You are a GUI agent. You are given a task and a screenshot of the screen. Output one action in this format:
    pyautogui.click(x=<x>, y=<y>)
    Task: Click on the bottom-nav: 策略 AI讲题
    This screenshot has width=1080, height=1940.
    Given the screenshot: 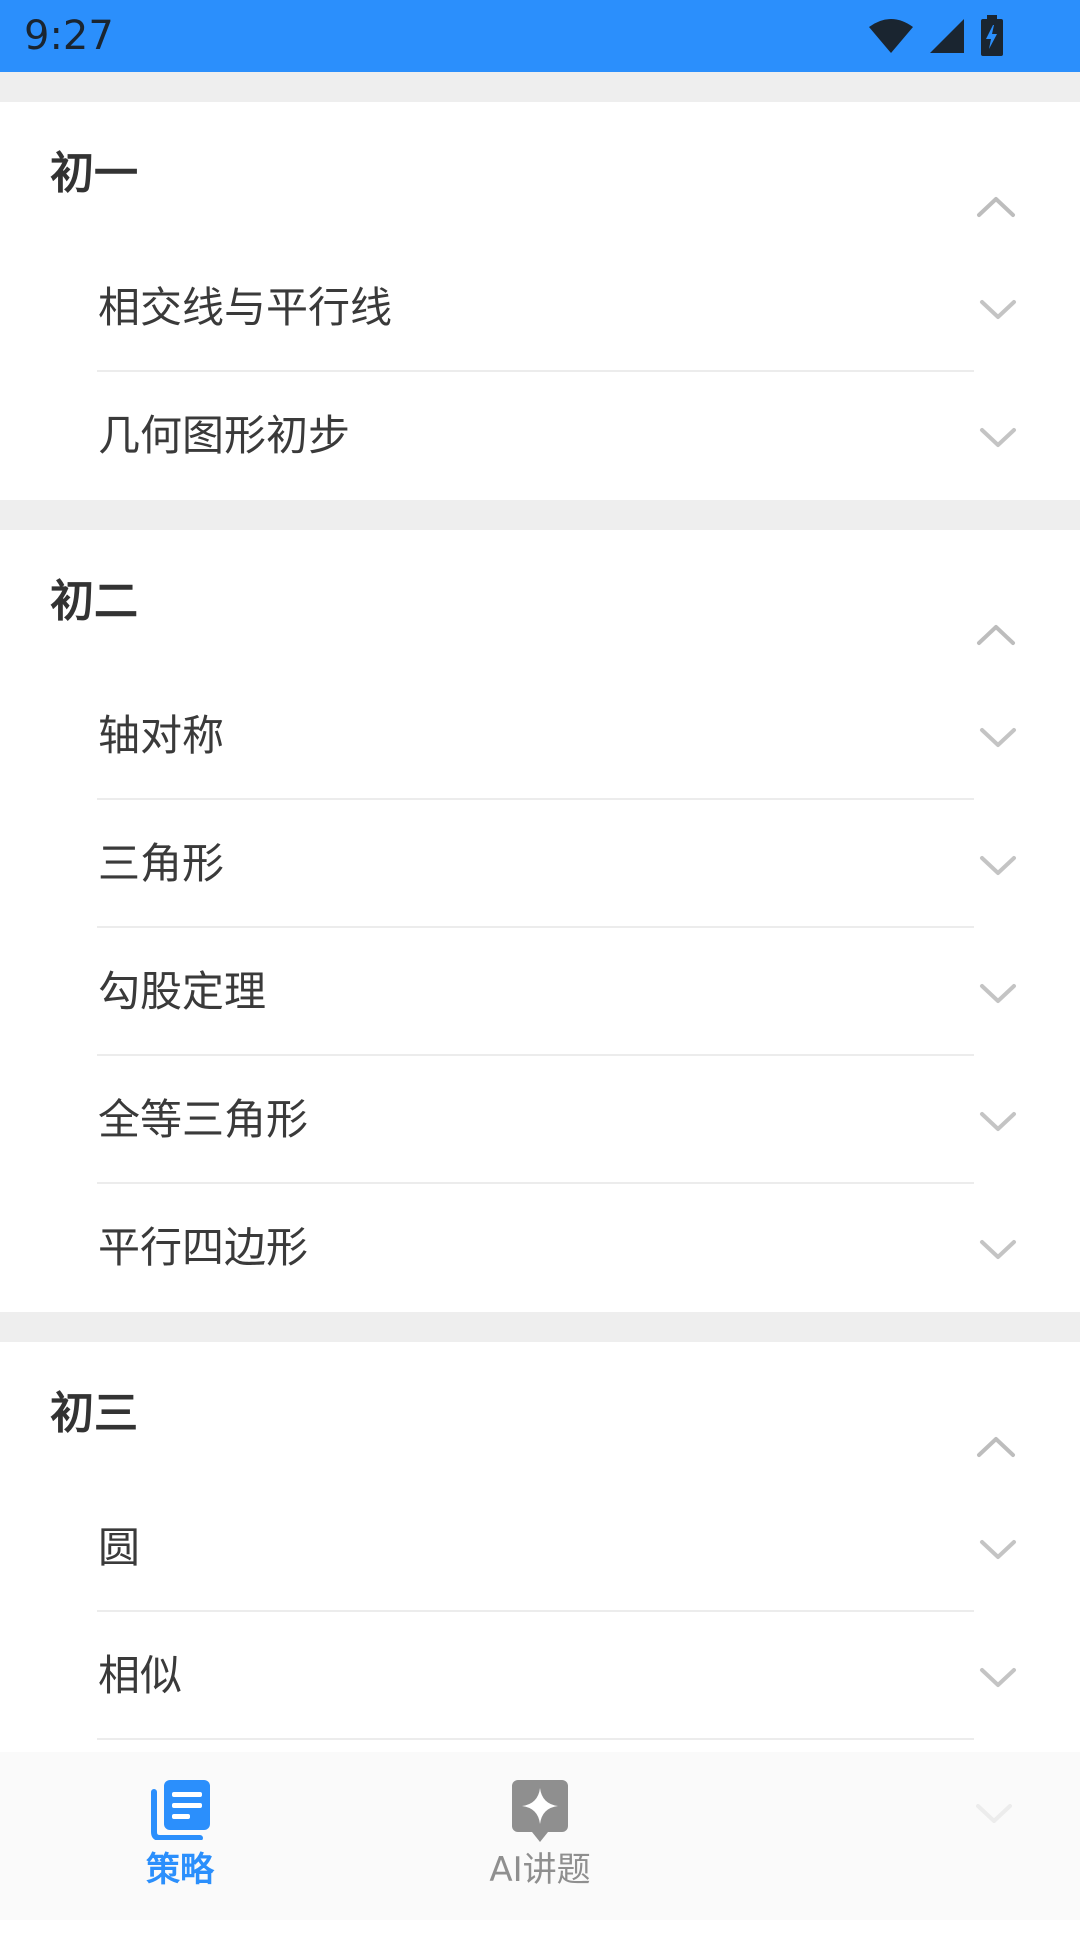 What is the action you would take?
    pyautogui.click(x=540, y=1836)
    